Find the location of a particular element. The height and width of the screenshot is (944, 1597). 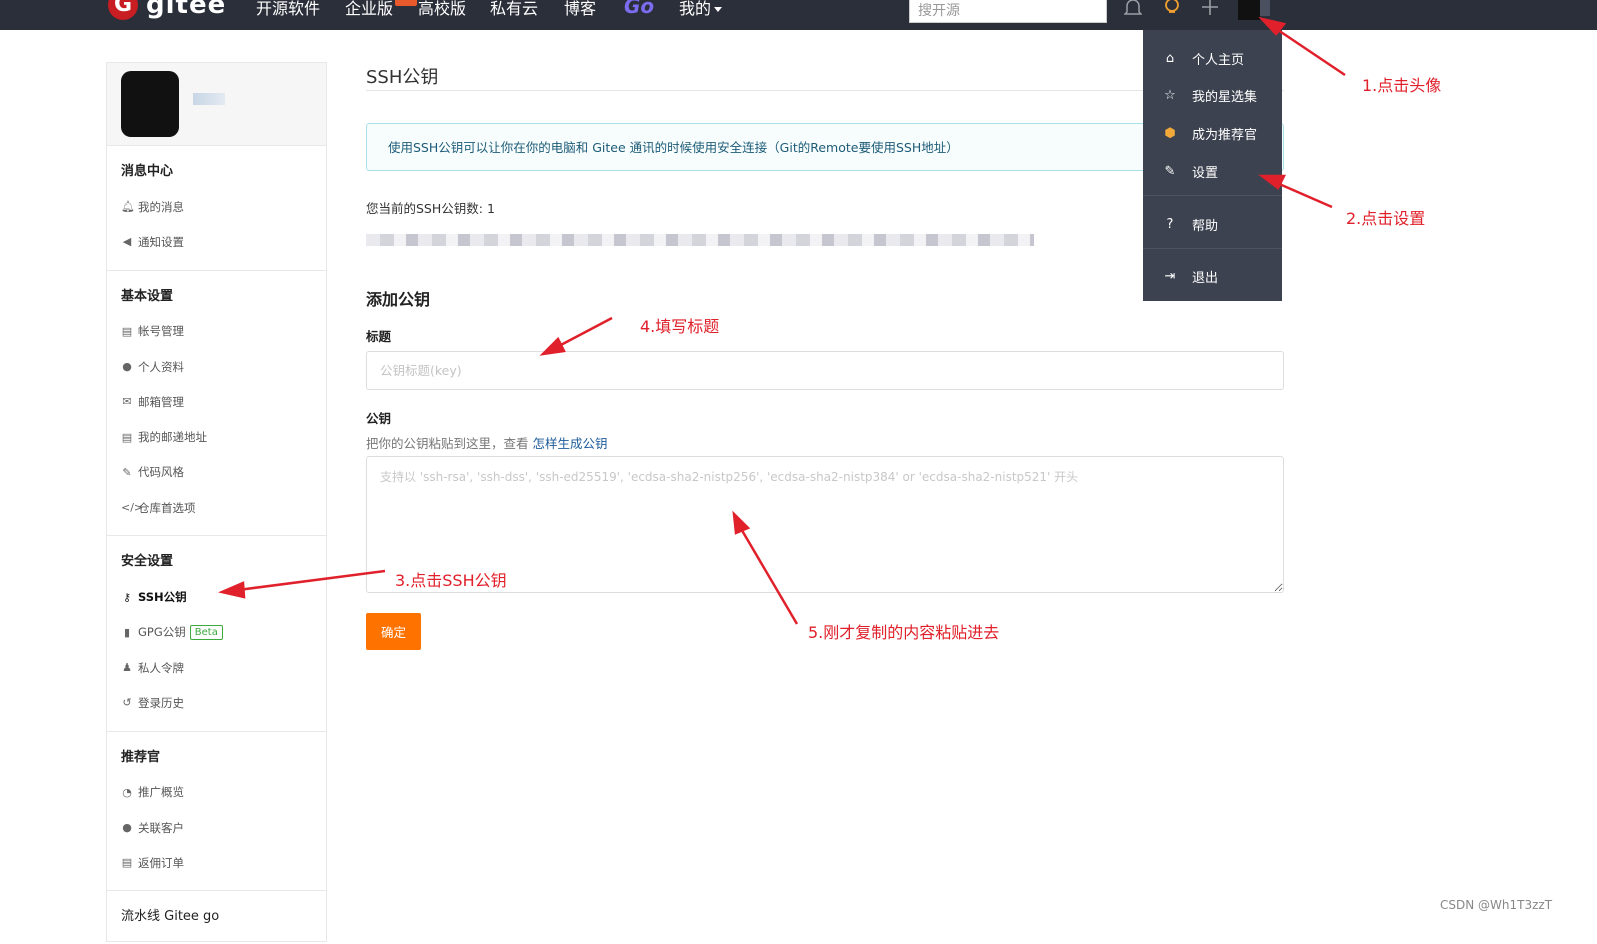

annotation-step-5: 5.刚才复制的内容粘贴进去 is located at coordinates (904, 632).